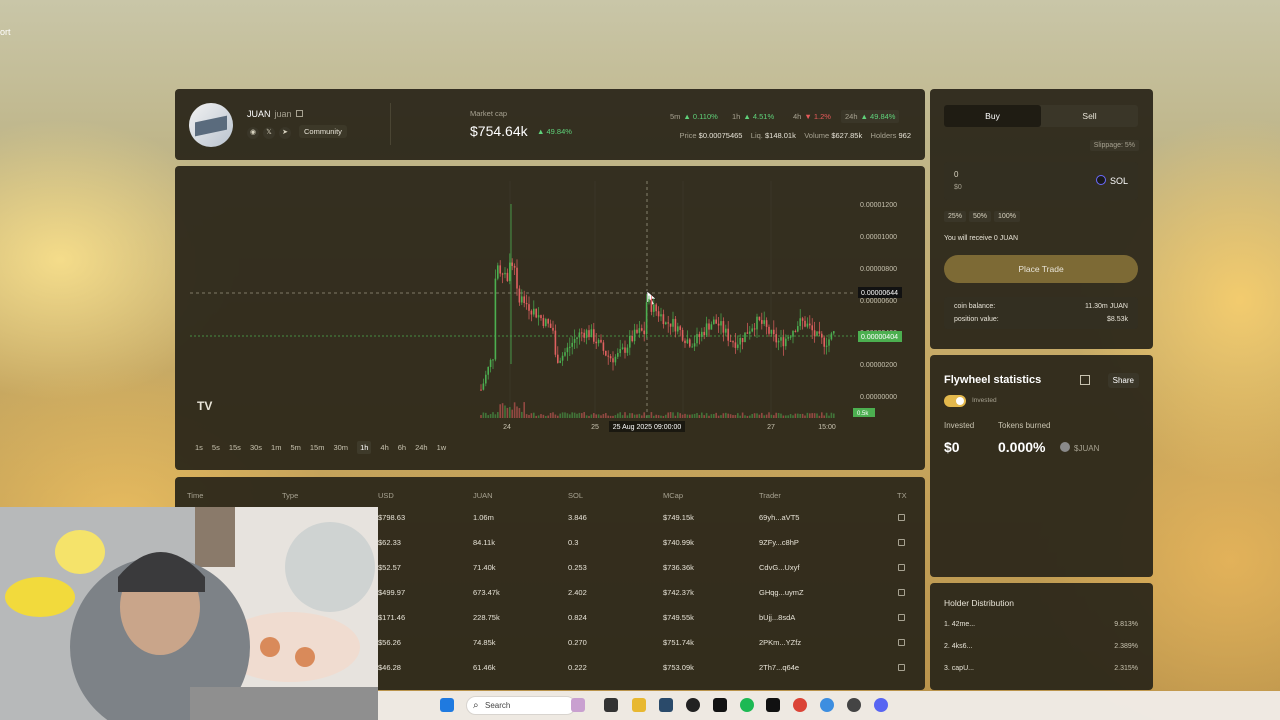  I want to click on app-icon, so click(666, 705).